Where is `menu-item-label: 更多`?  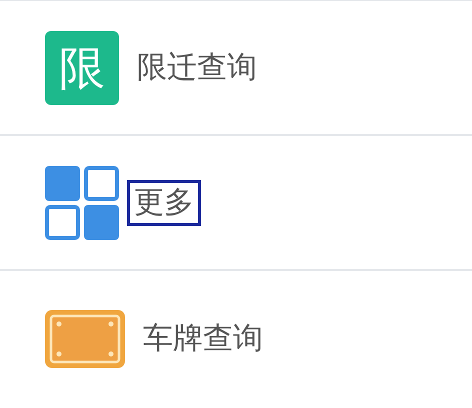 menu-item-label: 更多 is located at coordinates (164, 203).